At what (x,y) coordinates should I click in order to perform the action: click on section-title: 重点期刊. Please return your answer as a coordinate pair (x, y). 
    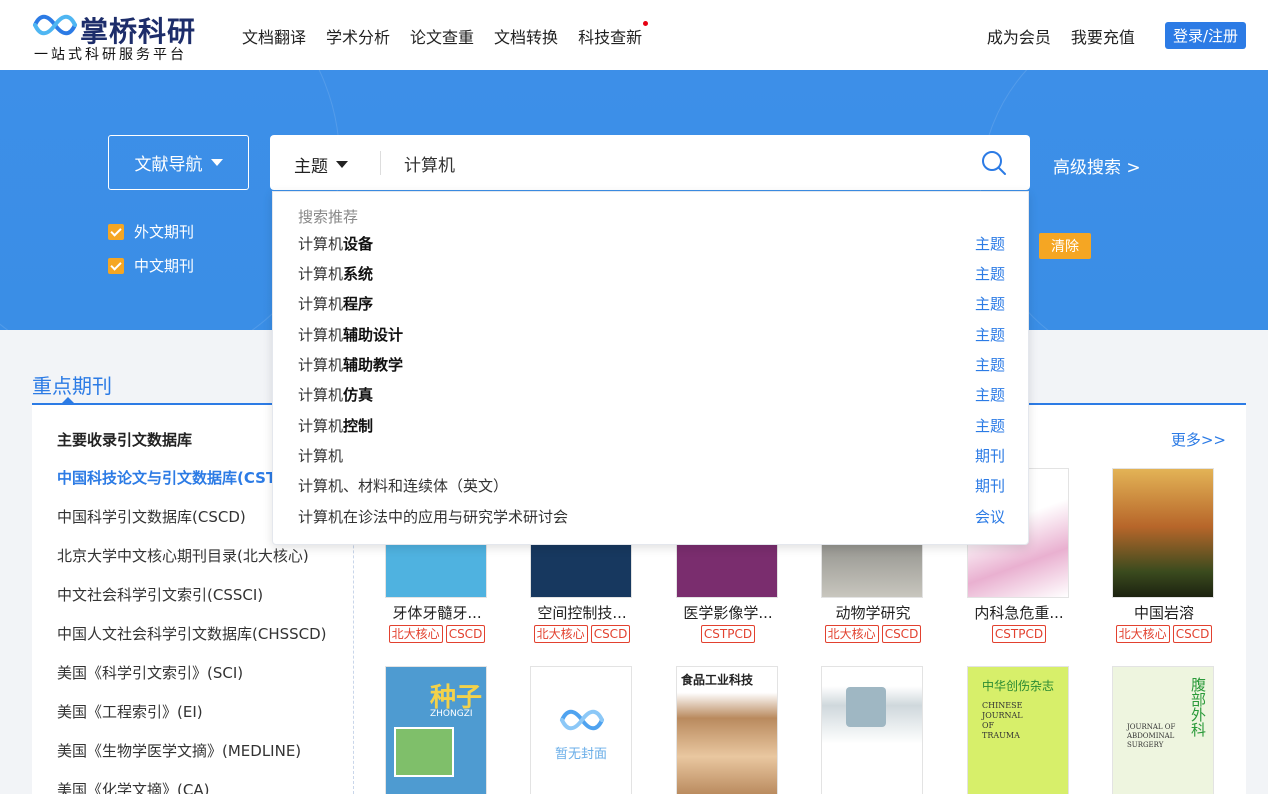
    Looking at the image, I should click on (72, 384).